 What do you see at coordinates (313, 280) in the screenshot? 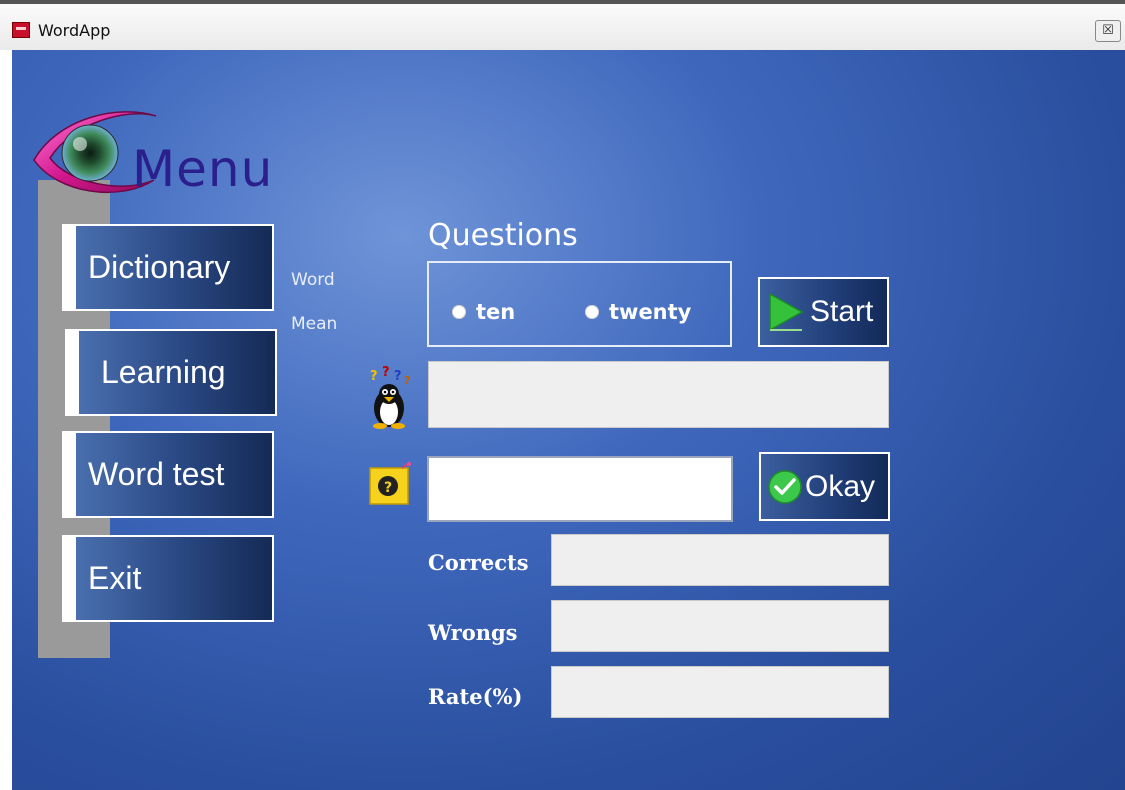
I see `word-label: Word` at bounding box center [313, 280].